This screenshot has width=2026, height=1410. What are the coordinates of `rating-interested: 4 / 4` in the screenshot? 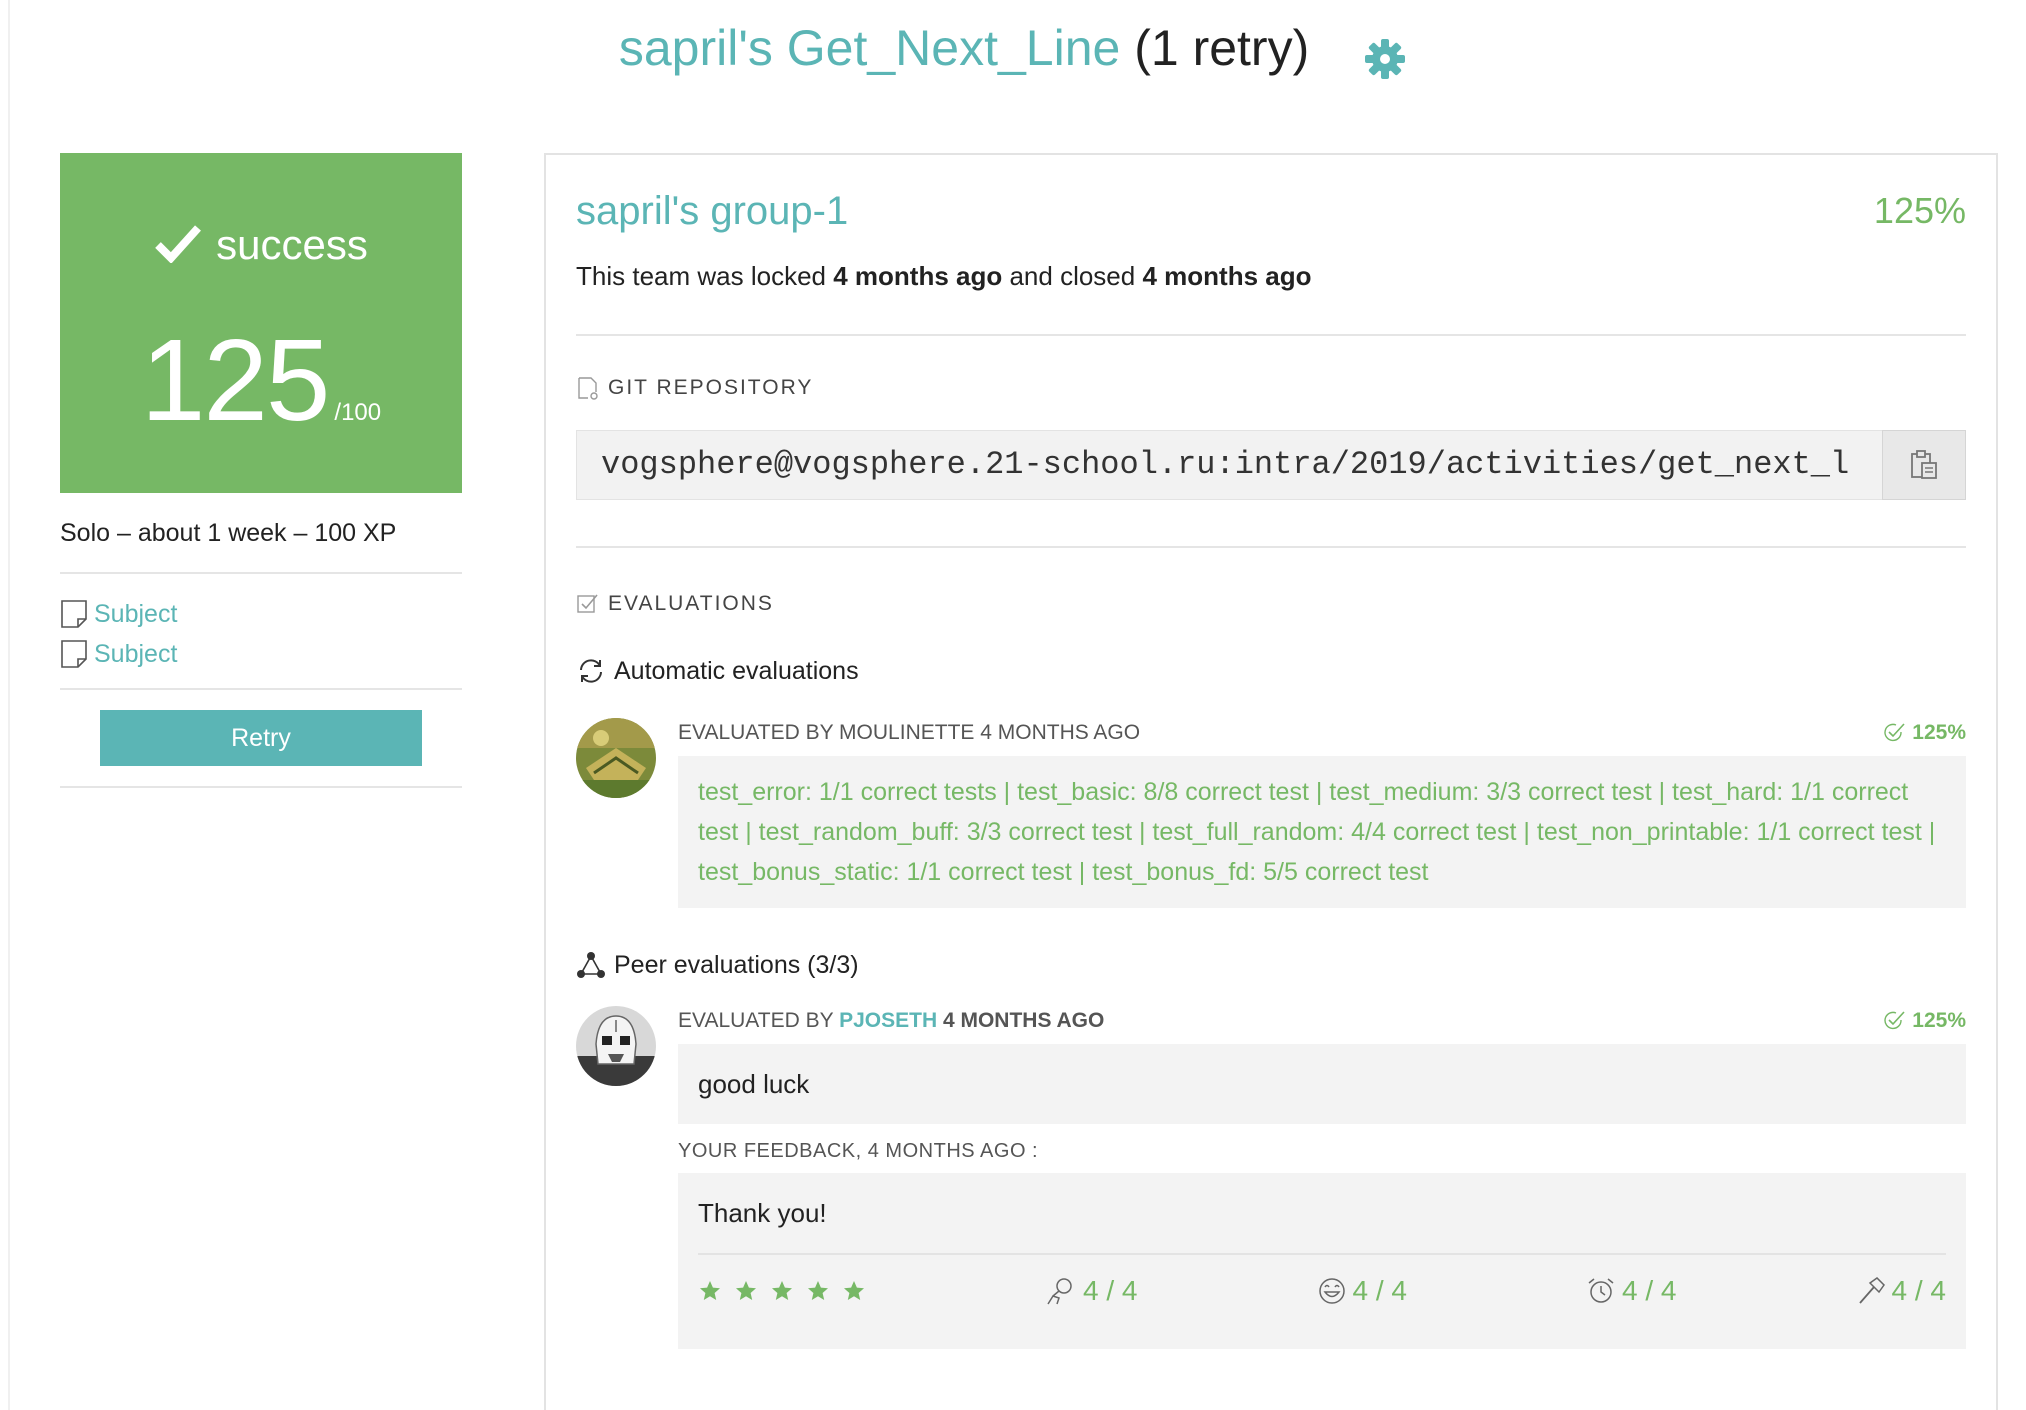 It's located at (1091, 1291).